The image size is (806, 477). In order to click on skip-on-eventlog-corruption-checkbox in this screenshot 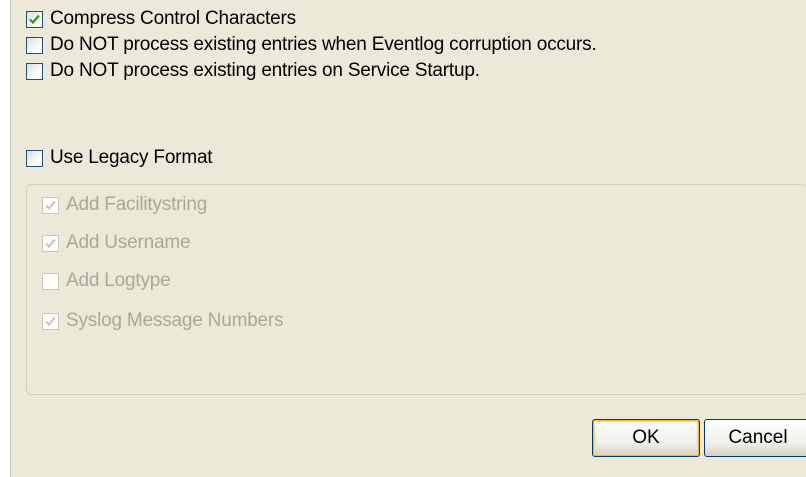, I will do `click(34, 45)`.